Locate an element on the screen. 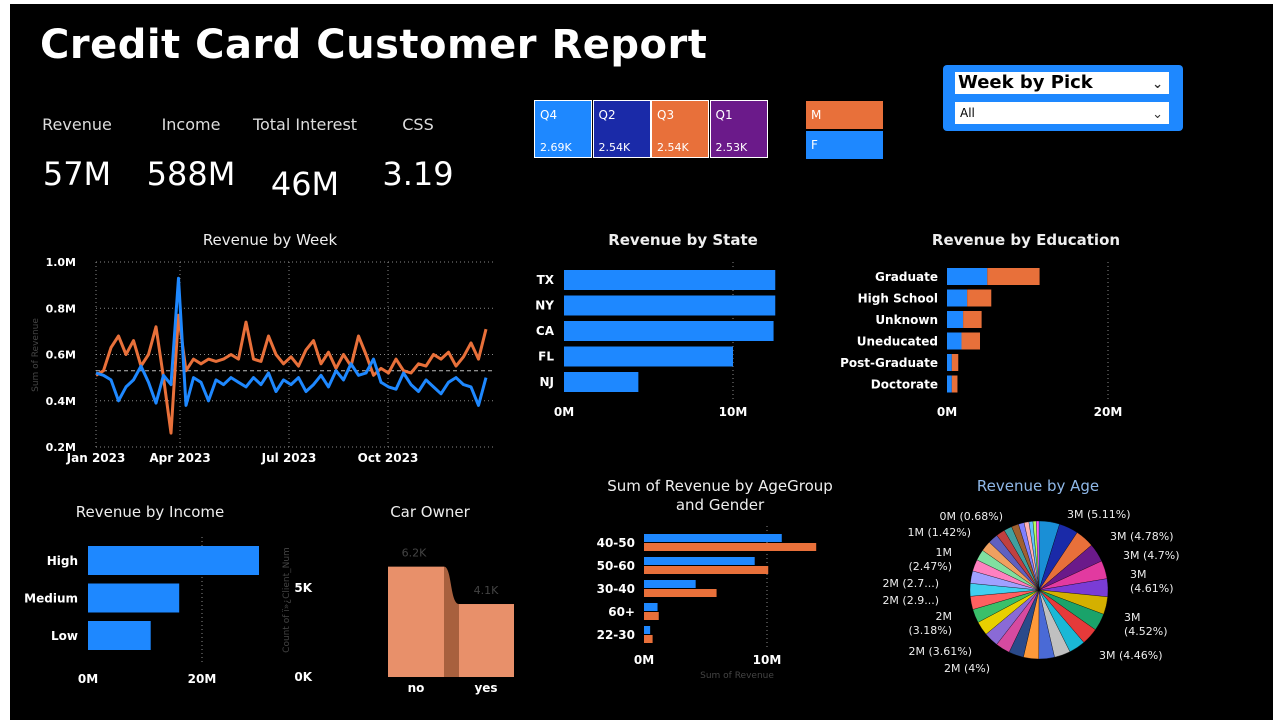 The image size is (1273, 720). data-label: 4.1K is located at coordinates (486, 590).